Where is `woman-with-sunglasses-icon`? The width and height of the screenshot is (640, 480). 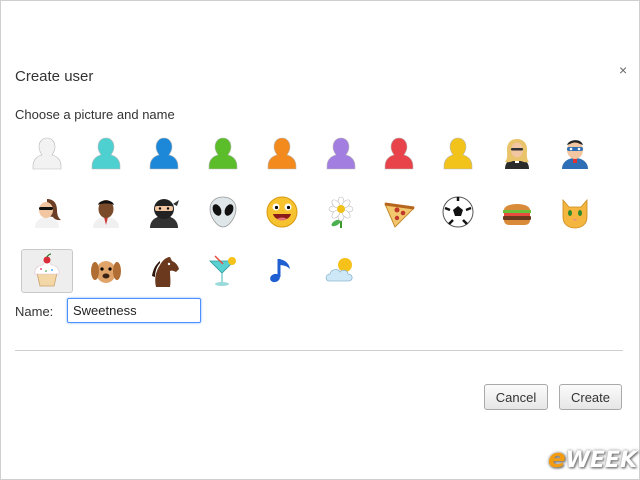
woman-with-sunglasses-icon is located at coordinates (48, 213).